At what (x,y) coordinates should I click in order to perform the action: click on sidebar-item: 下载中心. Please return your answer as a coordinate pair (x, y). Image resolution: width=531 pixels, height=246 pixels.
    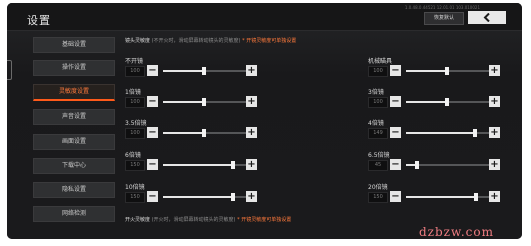
    Looking at the image, I should click on (74, 166).